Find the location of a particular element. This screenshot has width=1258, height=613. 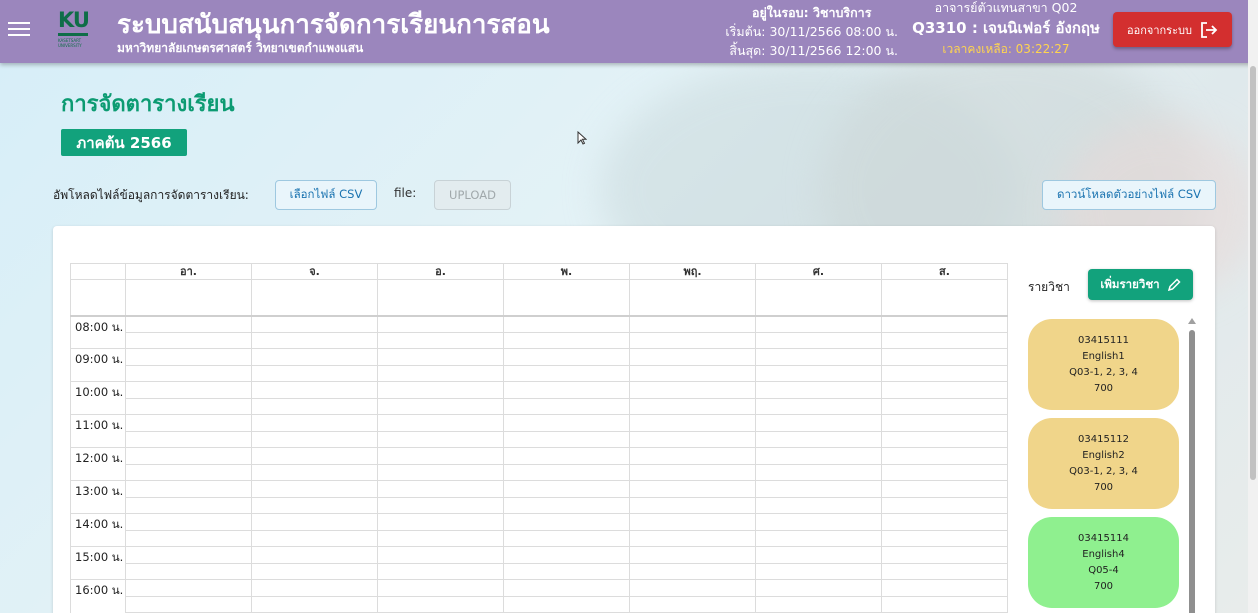

download-sample-csv-button: ดาวน์โหลดตัวอย่างไฟล์ CSV is located at coordinates (1129, 195).